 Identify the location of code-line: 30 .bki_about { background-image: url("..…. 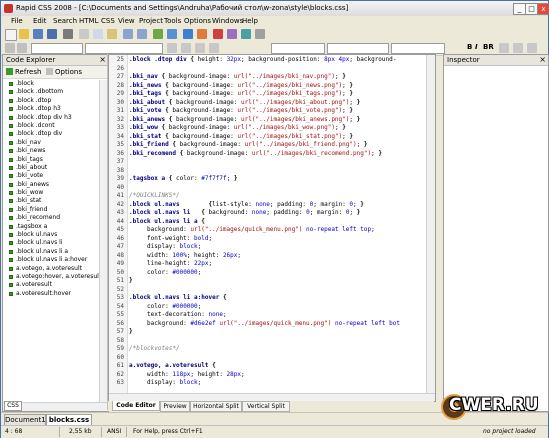
(269, 103).